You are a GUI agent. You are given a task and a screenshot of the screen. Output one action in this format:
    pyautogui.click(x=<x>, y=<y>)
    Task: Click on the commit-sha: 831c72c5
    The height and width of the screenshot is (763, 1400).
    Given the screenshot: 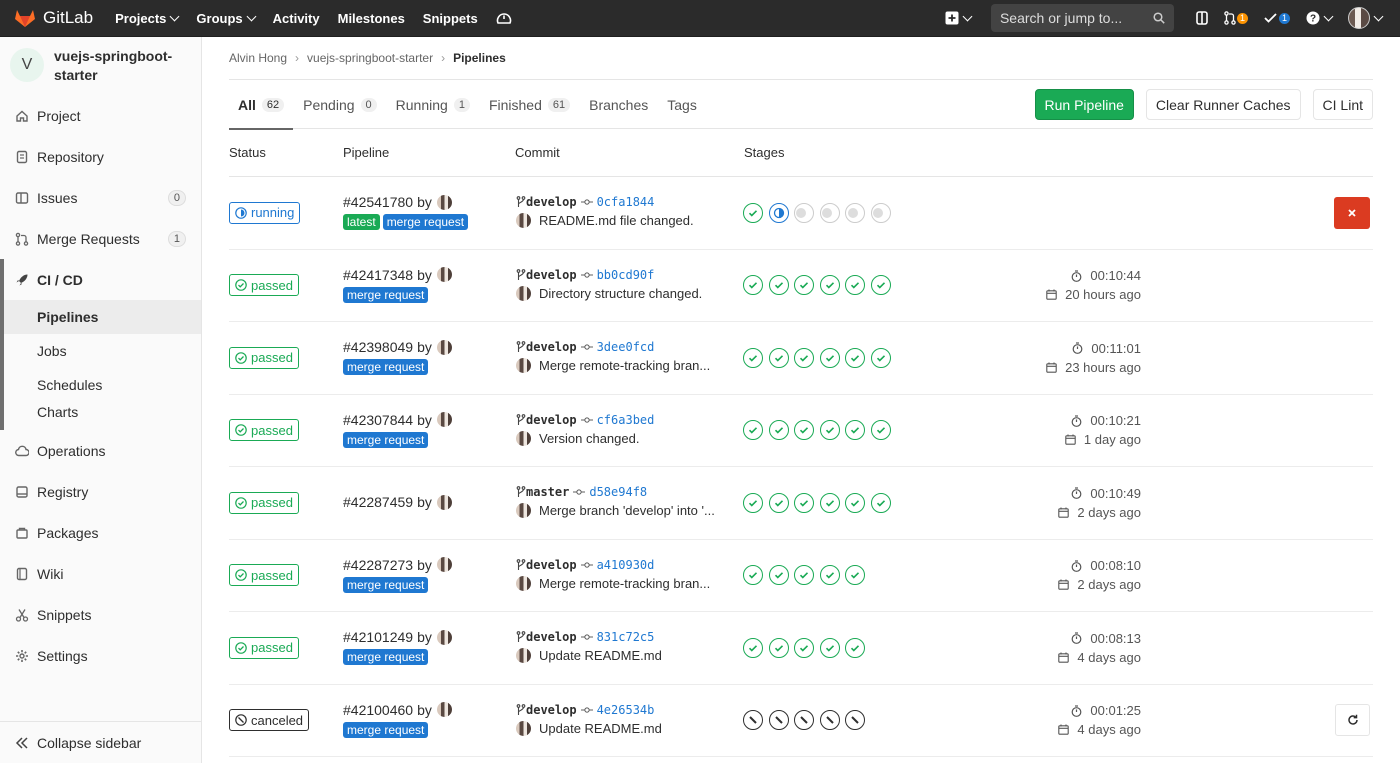 What is the action you would take?
    pyautogui.click(x=626, y=637)
    